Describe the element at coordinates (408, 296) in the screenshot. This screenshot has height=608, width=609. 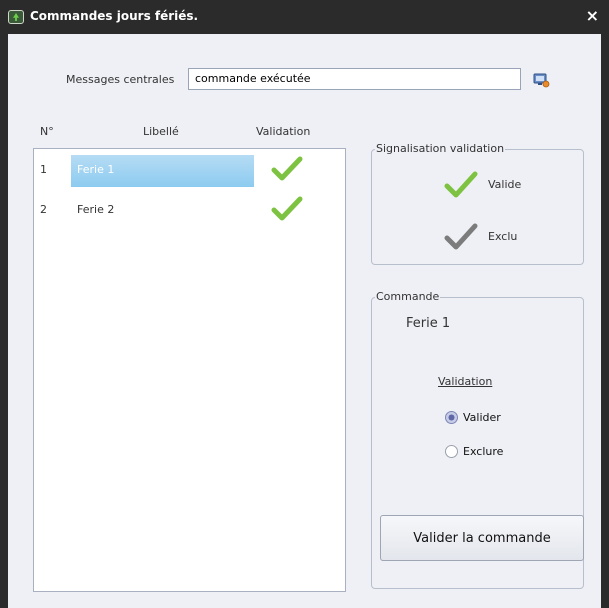
I see `commande-legend: Commande` at that location.